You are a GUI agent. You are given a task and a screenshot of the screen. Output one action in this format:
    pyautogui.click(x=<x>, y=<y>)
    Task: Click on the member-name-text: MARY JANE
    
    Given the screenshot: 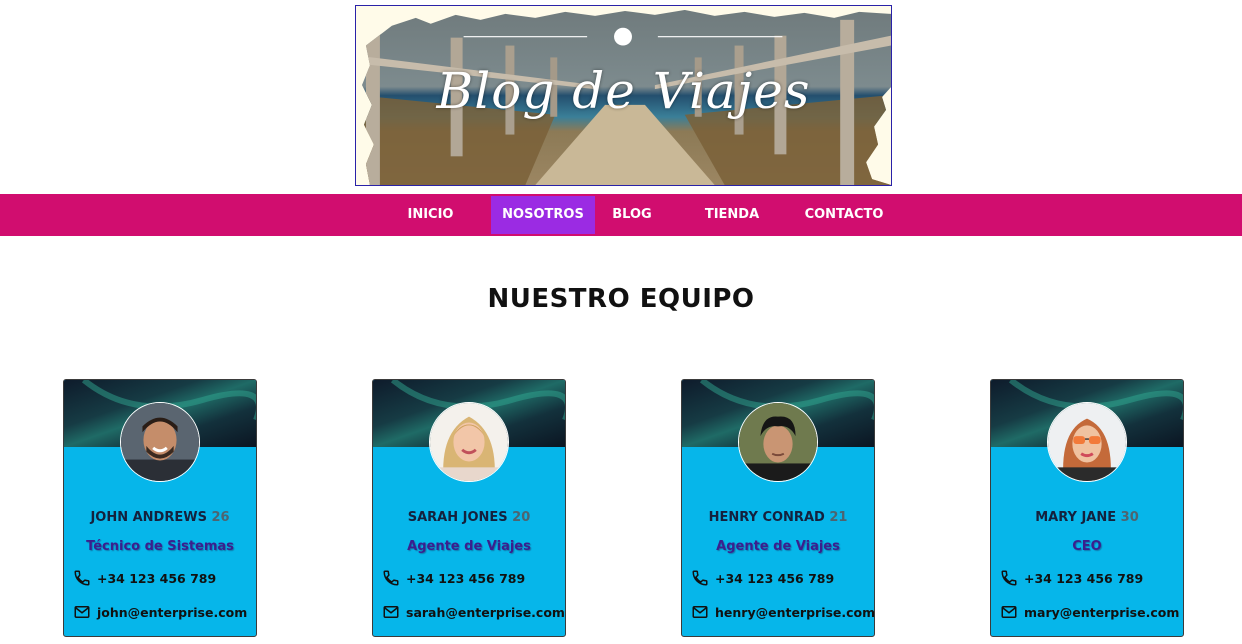 What is the action you would take?
    pyautogui.click(x=1076, y=517)
    